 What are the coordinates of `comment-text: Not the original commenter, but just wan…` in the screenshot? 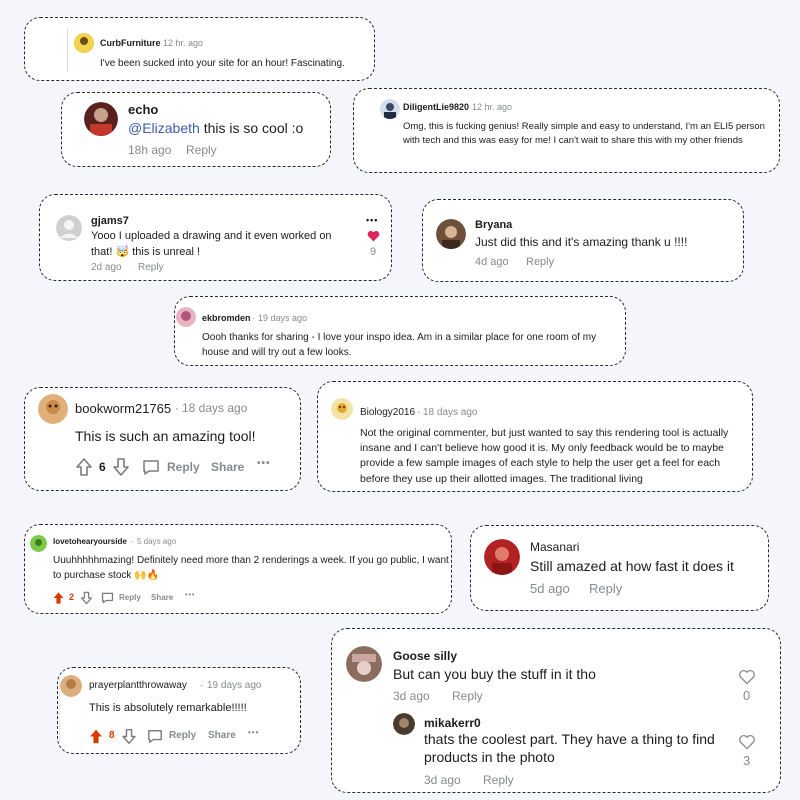 It's located at (544, 456).